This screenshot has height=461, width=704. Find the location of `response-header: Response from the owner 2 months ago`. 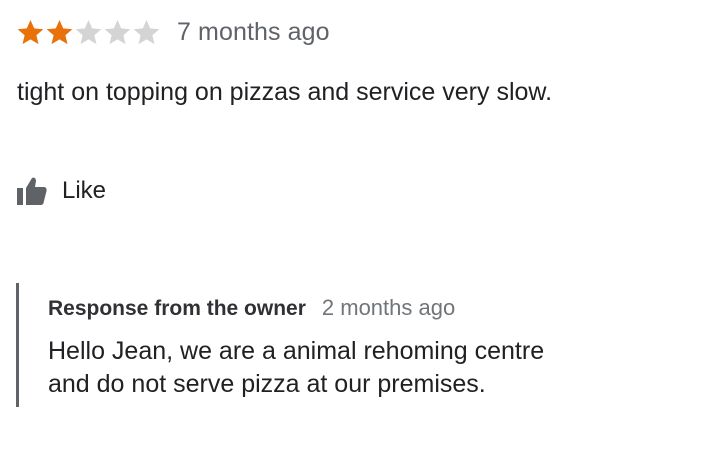

response-header: Response from the owner 2 months ago is located at coordinates (251, 308).